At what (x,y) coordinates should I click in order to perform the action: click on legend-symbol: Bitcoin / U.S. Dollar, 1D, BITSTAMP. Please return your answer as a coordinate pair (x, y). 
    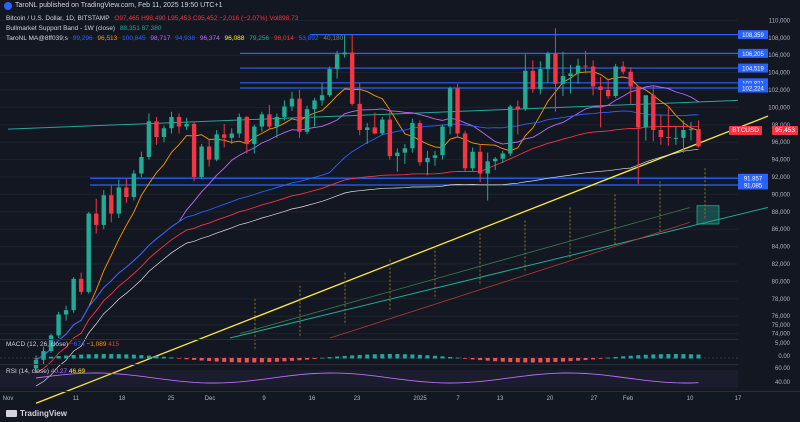
    Looking at the image, I should click on (58, 18).